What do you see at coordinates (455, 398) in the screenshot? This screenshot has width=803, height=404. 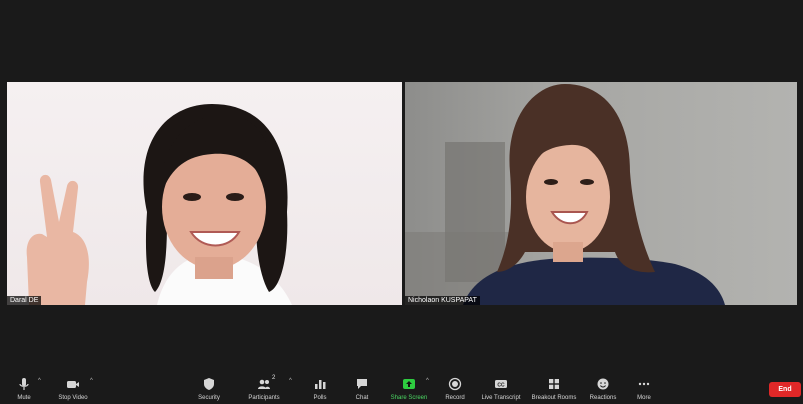 I see `record-label: Record` at bounding box center [455, 398].